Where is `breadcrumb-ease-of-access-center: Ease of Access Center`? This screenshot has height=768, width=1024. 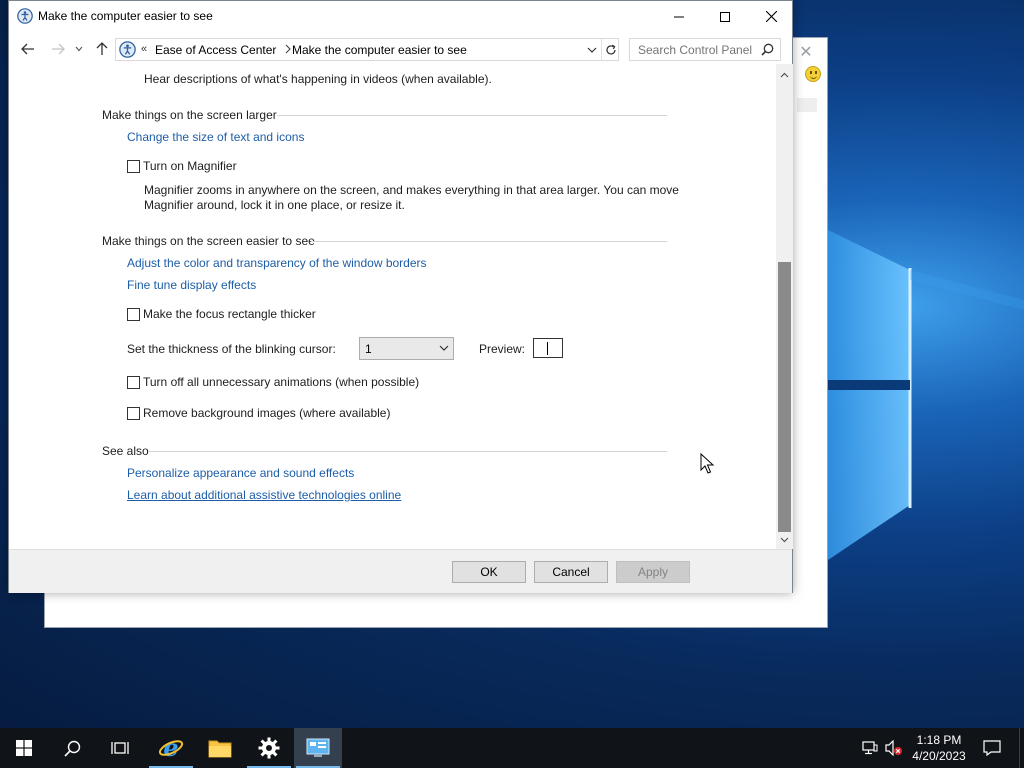 breadcrumb-ease-of-access-center: Ease of Access Center is located at coordinates (215, 50).